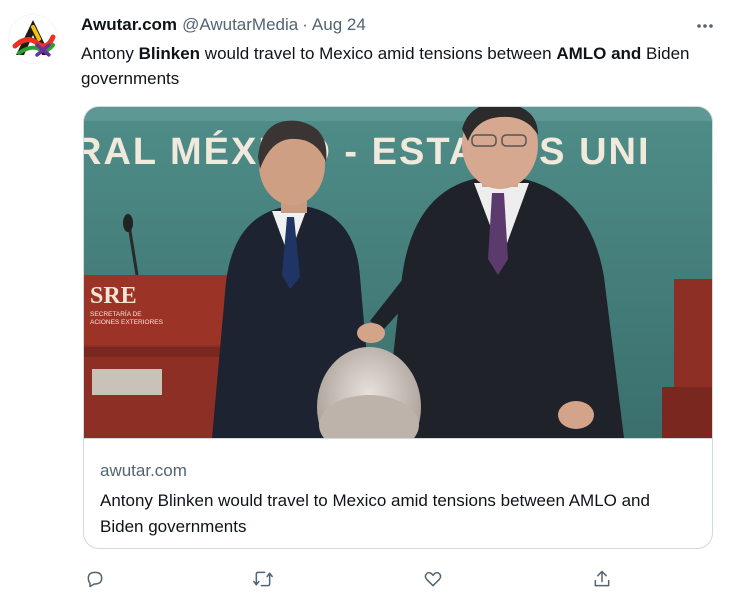 Image resolution: width=732 pixels, height=602 pixels. I want to click on reply-icon, so click(95, 579).